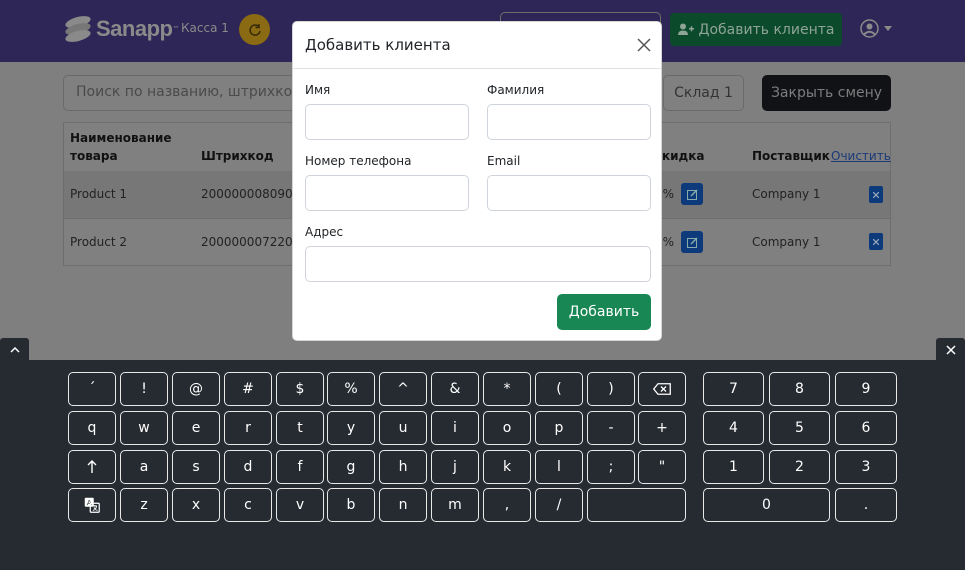 Image resolution: width=965 pixels, height=570 pixels. I want to click on address-field, so click(478, 264).